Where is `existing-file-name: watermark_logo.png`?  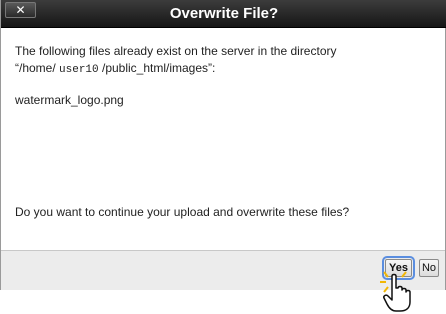 existing-file-name: watermark_logo.png is located at coordinates (69, 100).